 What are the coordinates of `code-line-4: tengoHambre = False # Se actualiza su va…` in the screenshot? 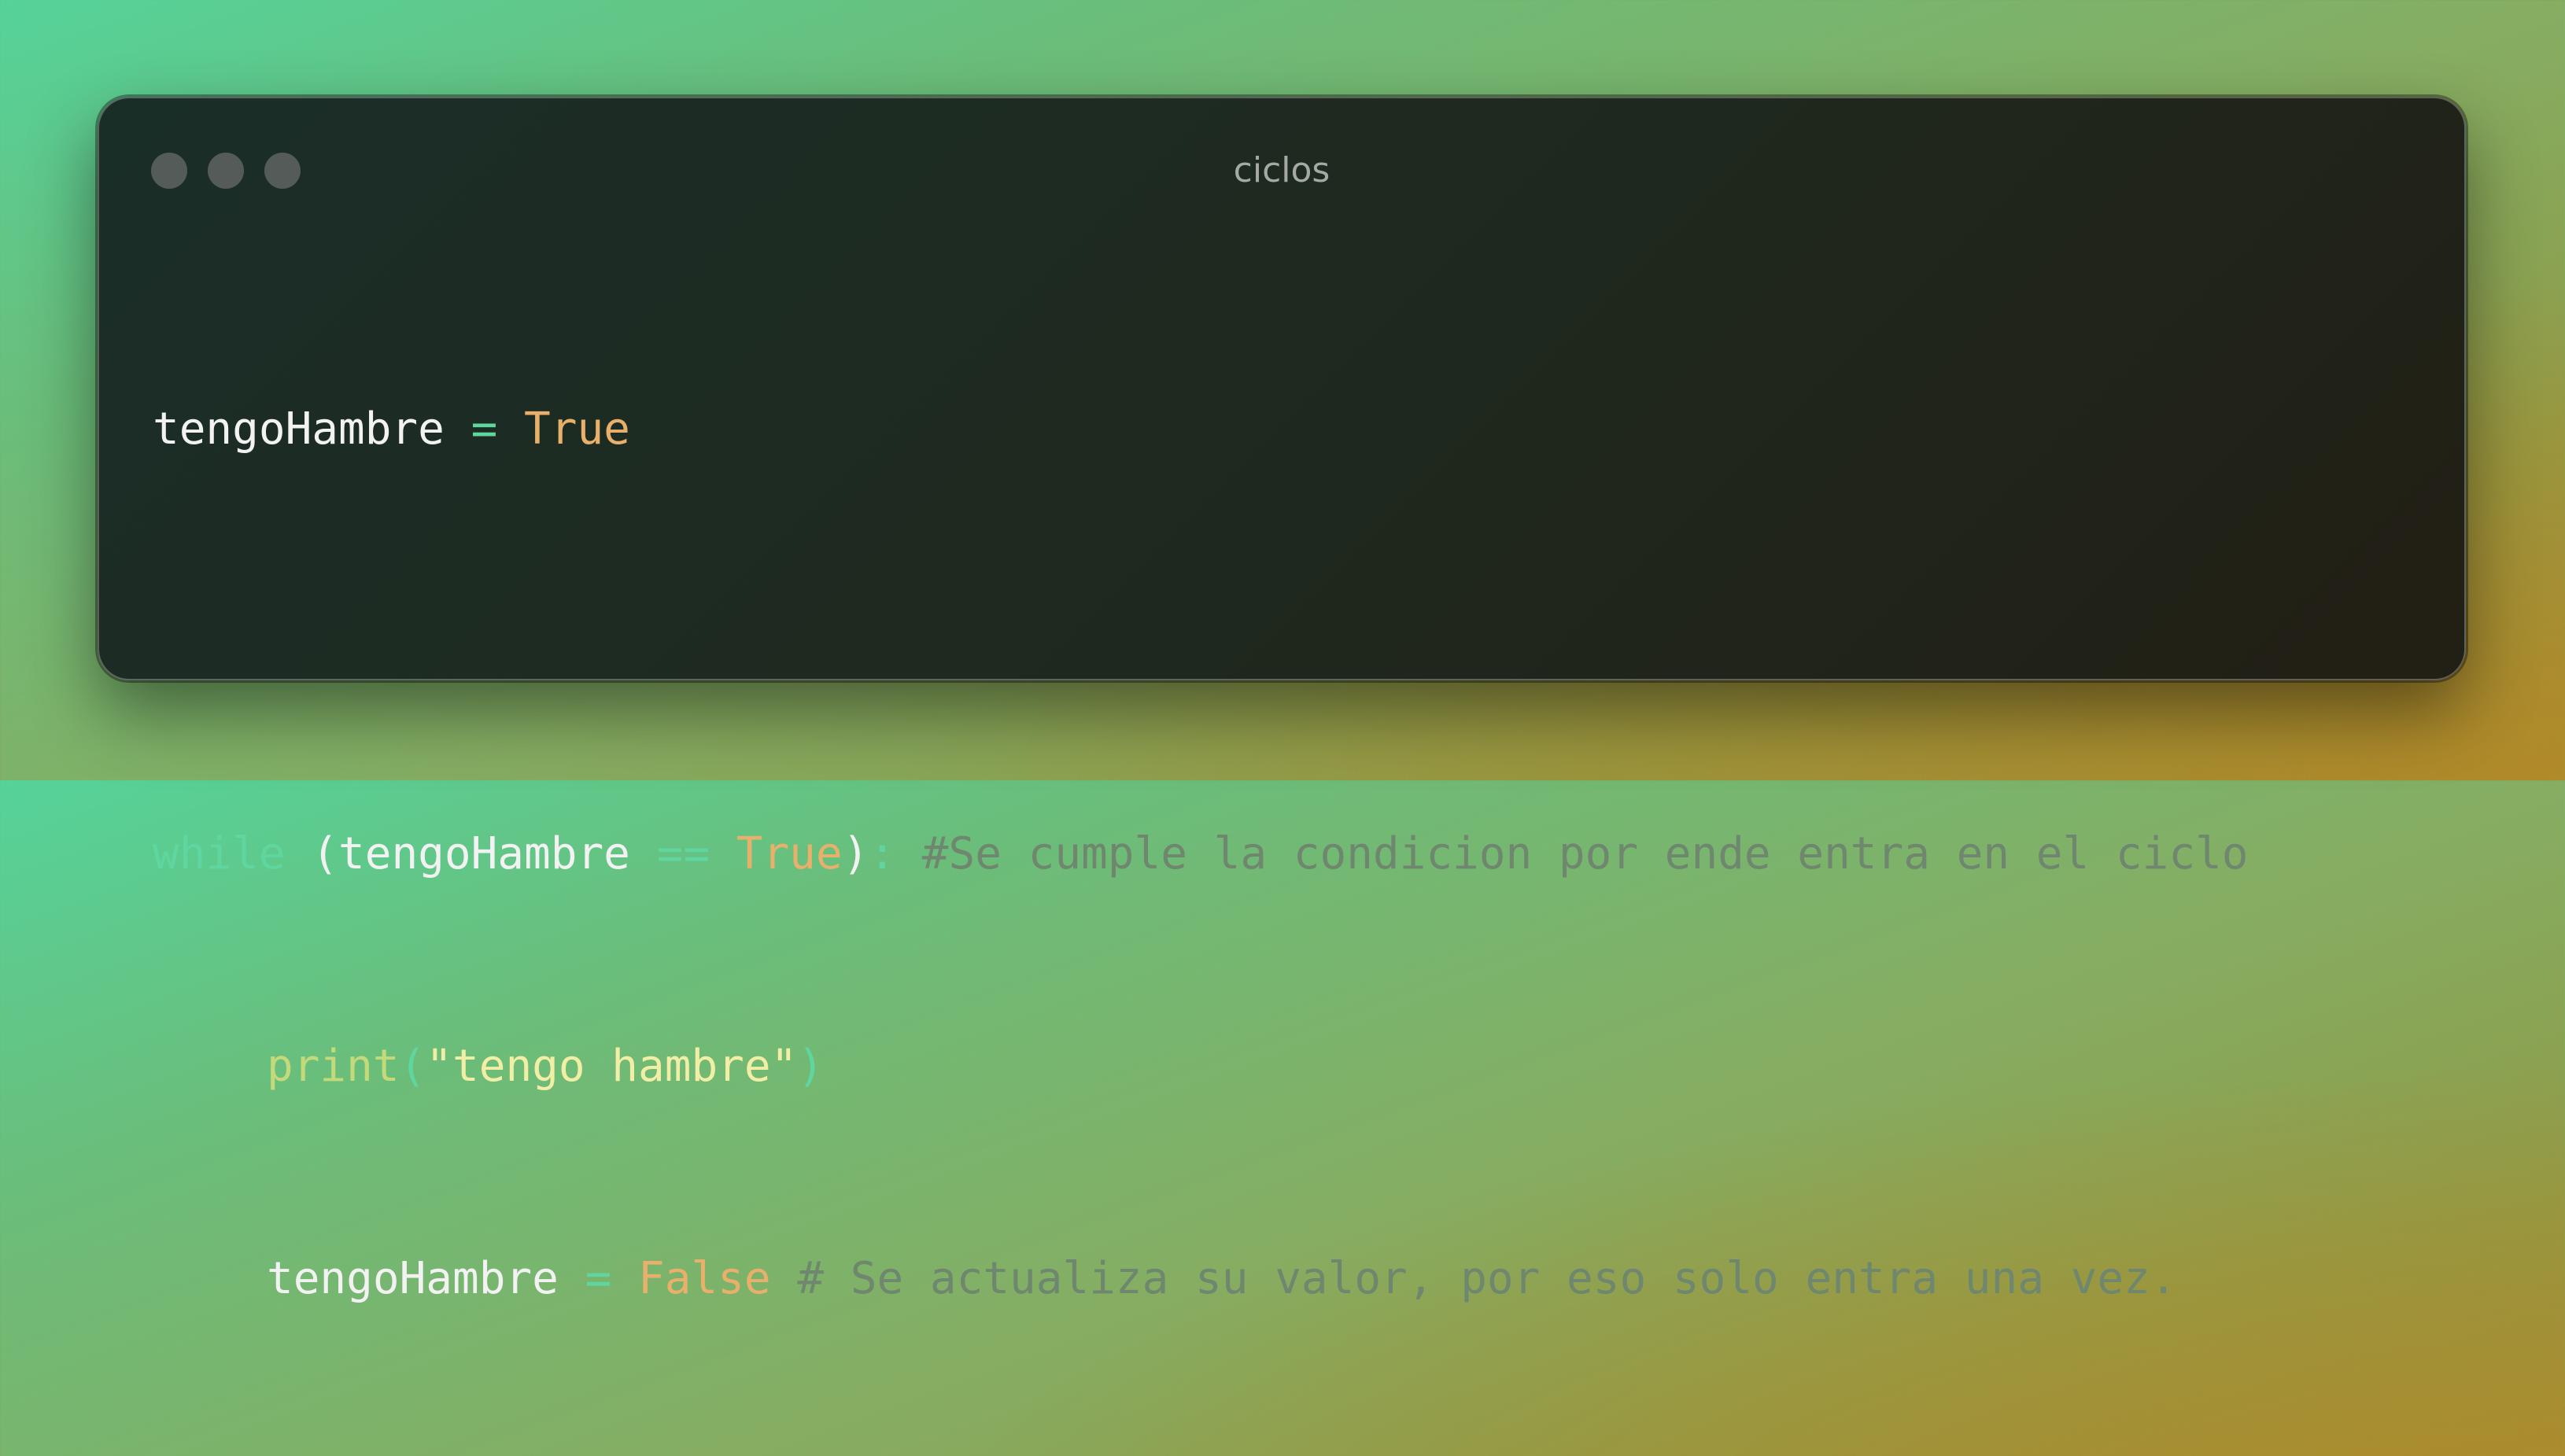 It's located at (1201, 1279).